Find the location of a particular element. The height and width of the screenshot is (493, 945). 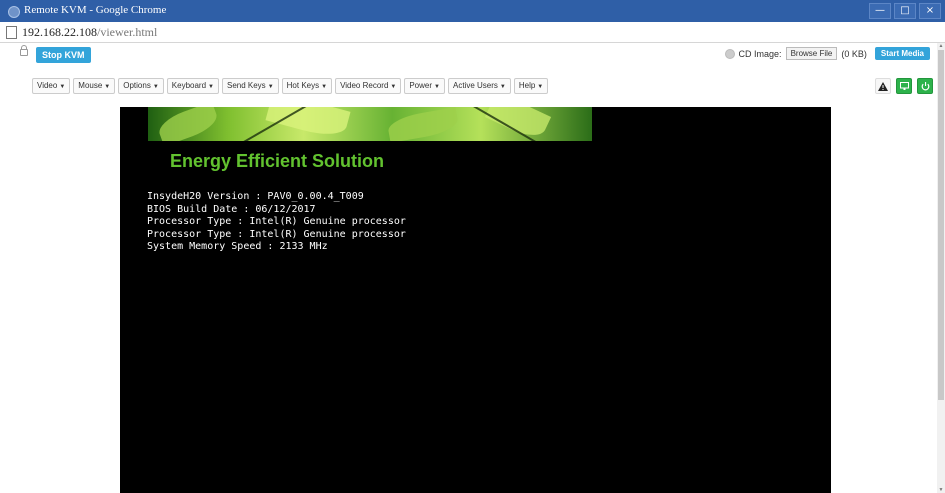

window-controls: — □ × is located at coordinates (905, 11).